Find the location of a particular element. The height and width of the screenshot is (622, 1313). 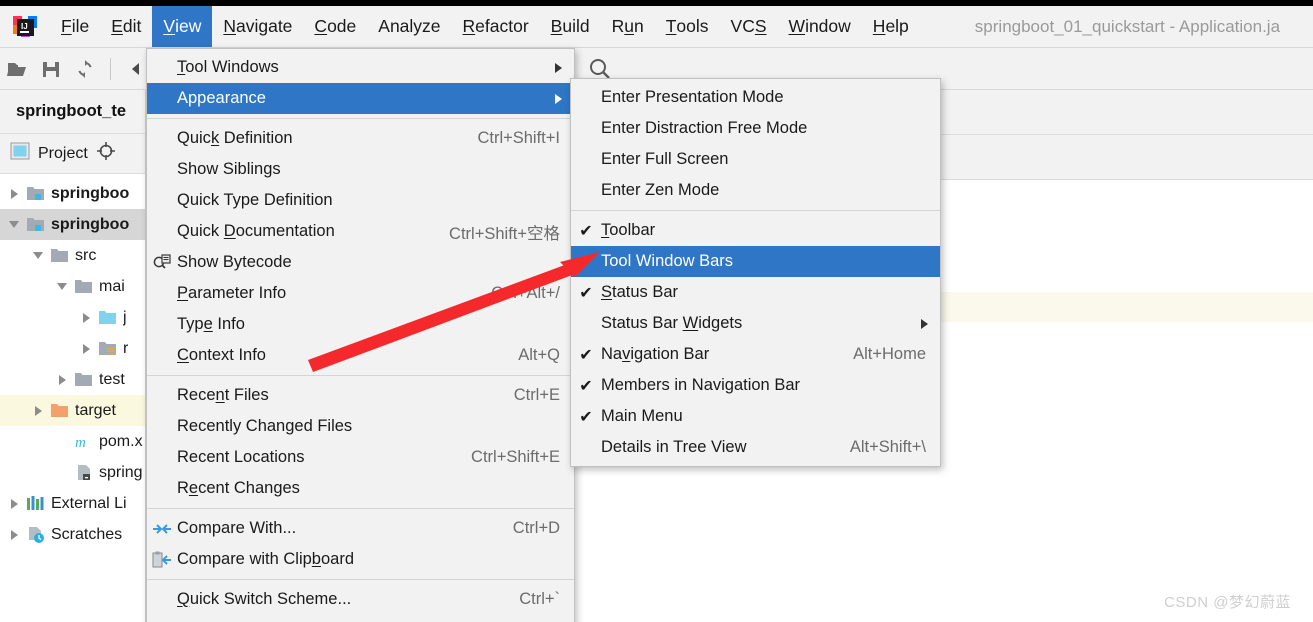

menu-item-navigation-bar: ✔ Navigation Bar Alt+Home is located at coordinates (755, 354).